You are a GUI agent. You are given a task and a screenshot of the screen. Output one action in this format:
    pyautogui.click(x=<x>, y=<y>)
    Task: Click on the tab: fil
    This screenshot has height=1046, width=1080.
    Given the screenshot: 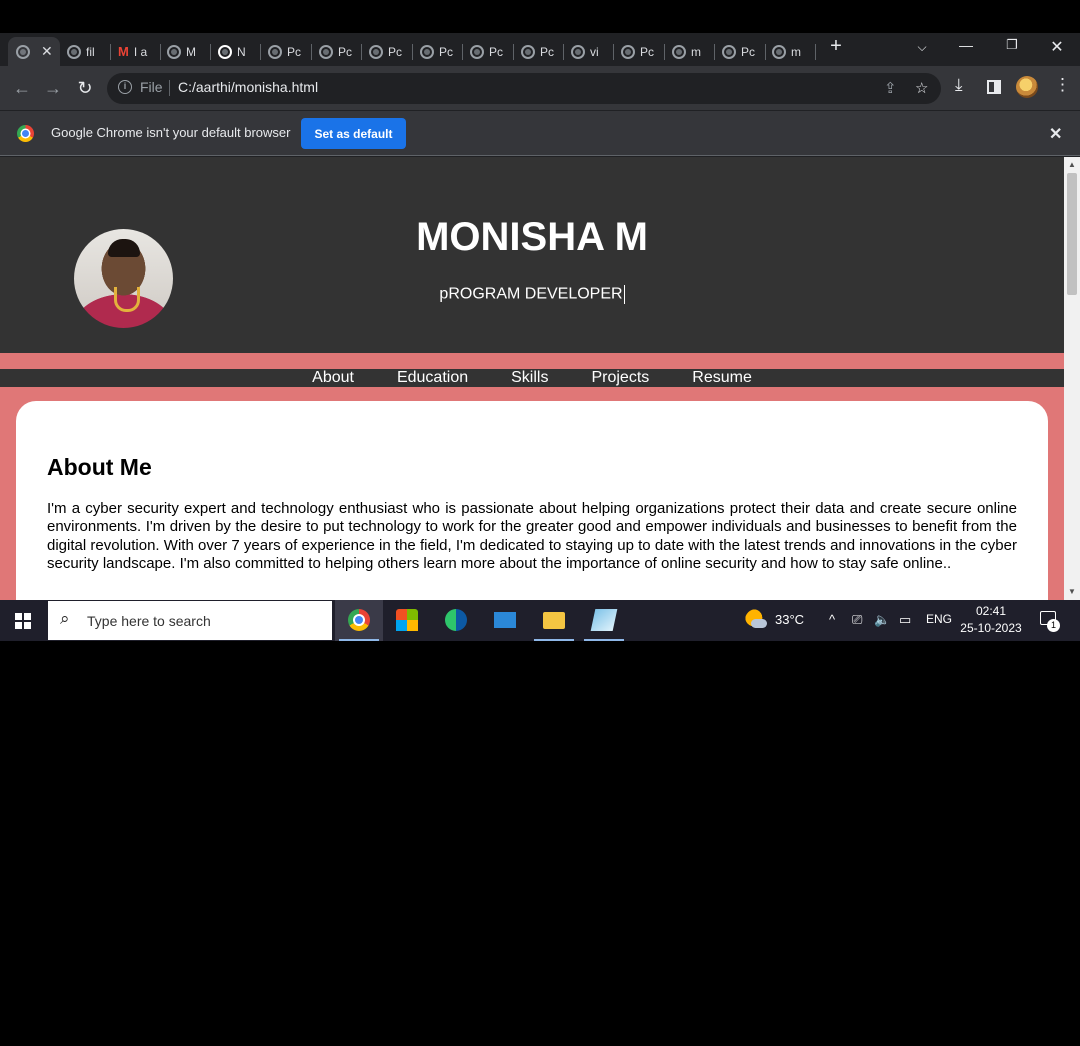 What is the action you would take?
    pyautogui.click(x=81, y=51)
    